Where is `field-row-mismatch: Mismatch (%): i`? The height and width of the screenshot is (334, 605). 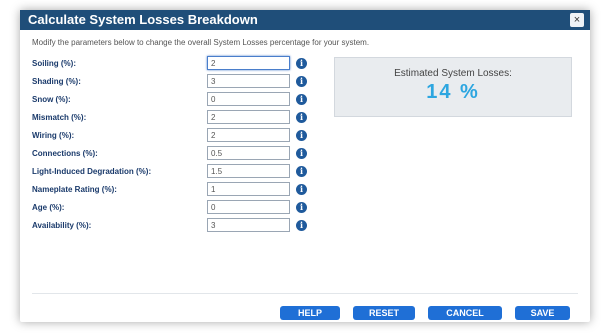 field-row-mismatch: Mismatch (%): i is located at coordinates (169, 117).